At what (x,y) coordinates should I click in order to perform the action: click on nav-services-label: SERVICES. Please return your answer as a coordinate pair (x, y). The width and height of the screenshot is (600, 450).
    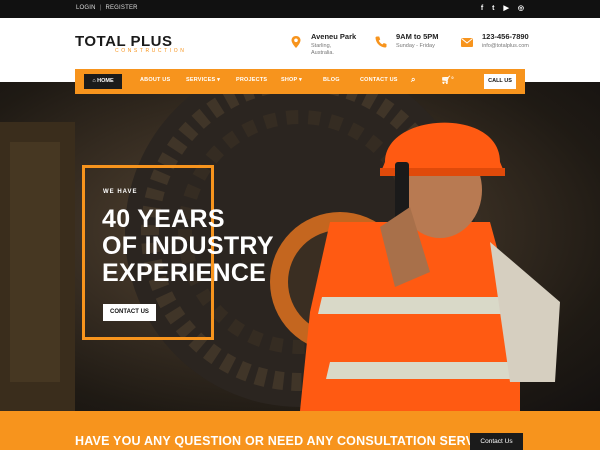
    Looking at the image, I should click on (201, 80).